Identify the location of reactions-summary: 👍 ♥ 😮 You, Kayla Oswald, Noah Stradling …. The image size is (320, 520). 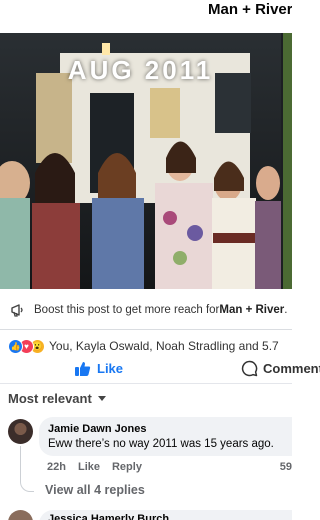
(150, 346).